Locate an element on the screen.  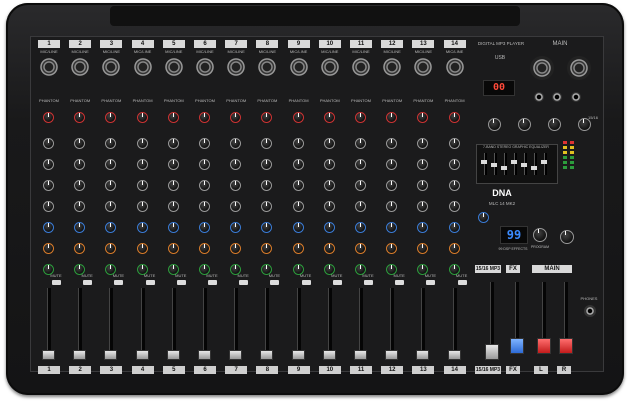
main-left-fader is located at coordinates (544, 346).